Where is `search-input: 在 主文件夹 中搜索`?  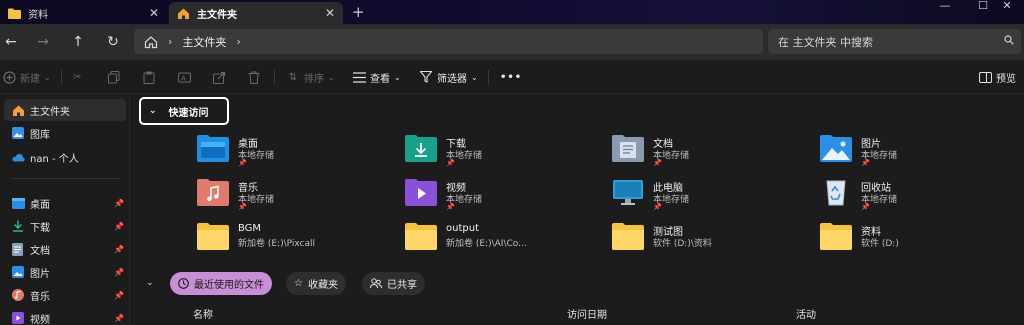
search-input: 在 主文件夹 中搜索 is located at coordinates (894, 41).